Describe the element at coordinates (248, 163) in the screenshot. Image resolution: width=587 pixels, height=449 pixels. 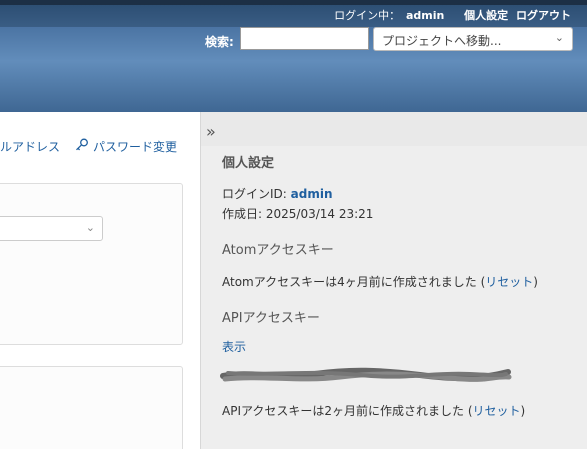
I see `sidebar-title: 個人設定` at that location.